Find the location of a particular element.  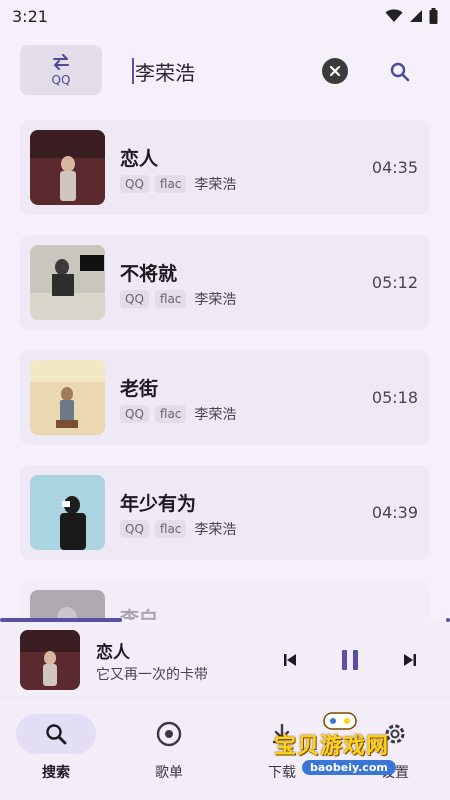

settings-icon is located at coordinates (395, 734).